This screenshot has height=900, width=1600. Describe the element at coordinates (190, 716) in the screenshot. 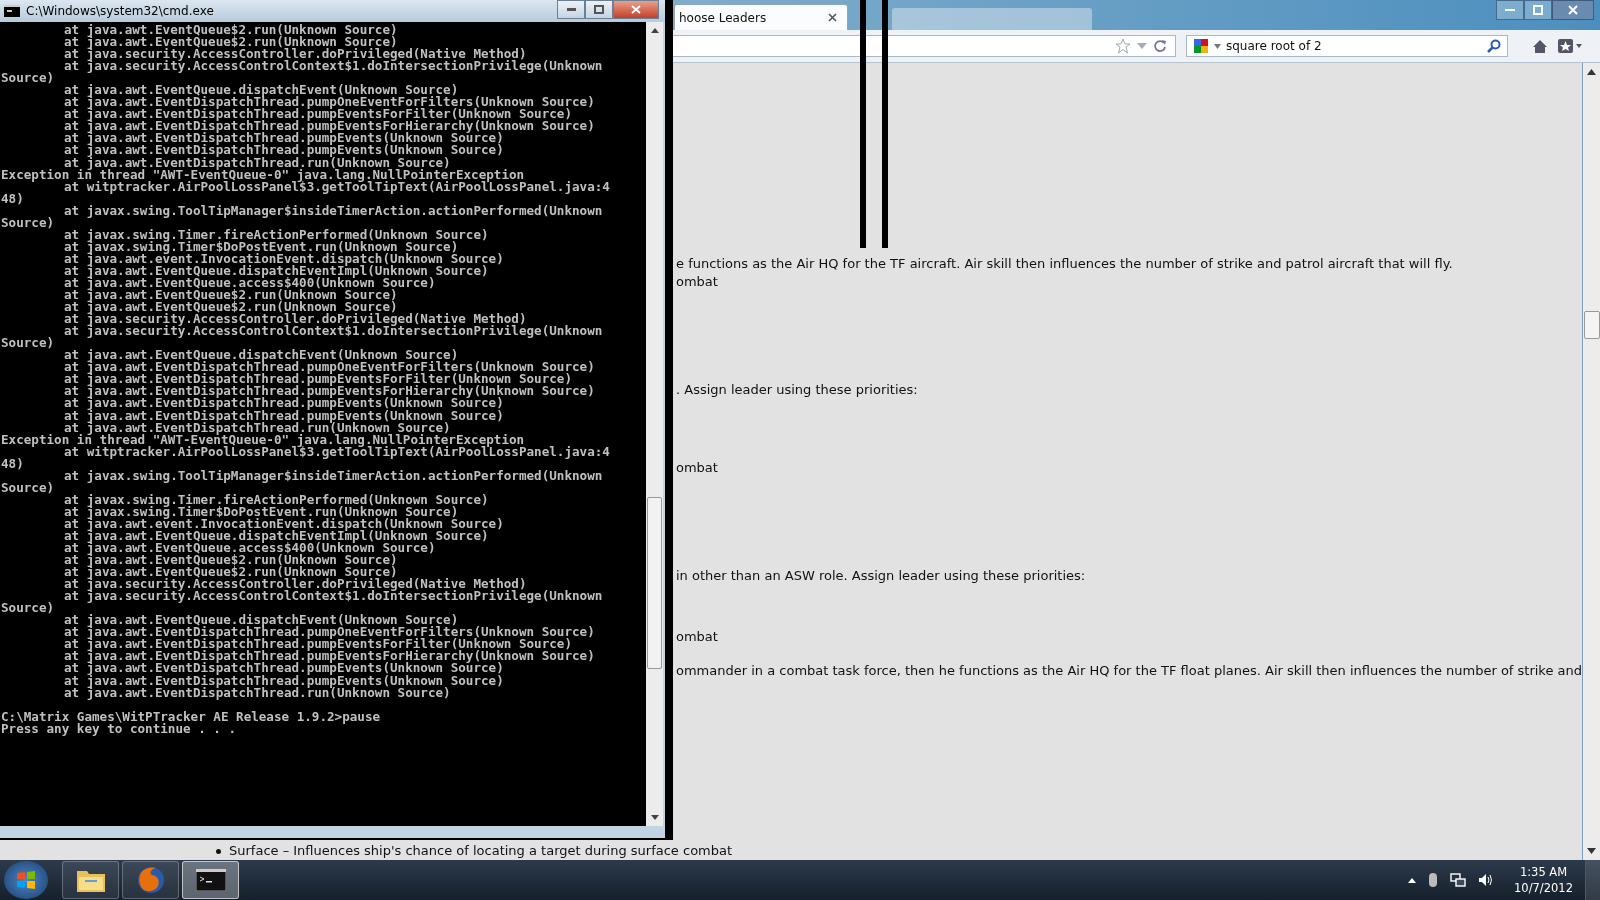

I see `console-line: C:\Matrix Games\WitPTracker AE Release 1.9.2>pause` at that location.